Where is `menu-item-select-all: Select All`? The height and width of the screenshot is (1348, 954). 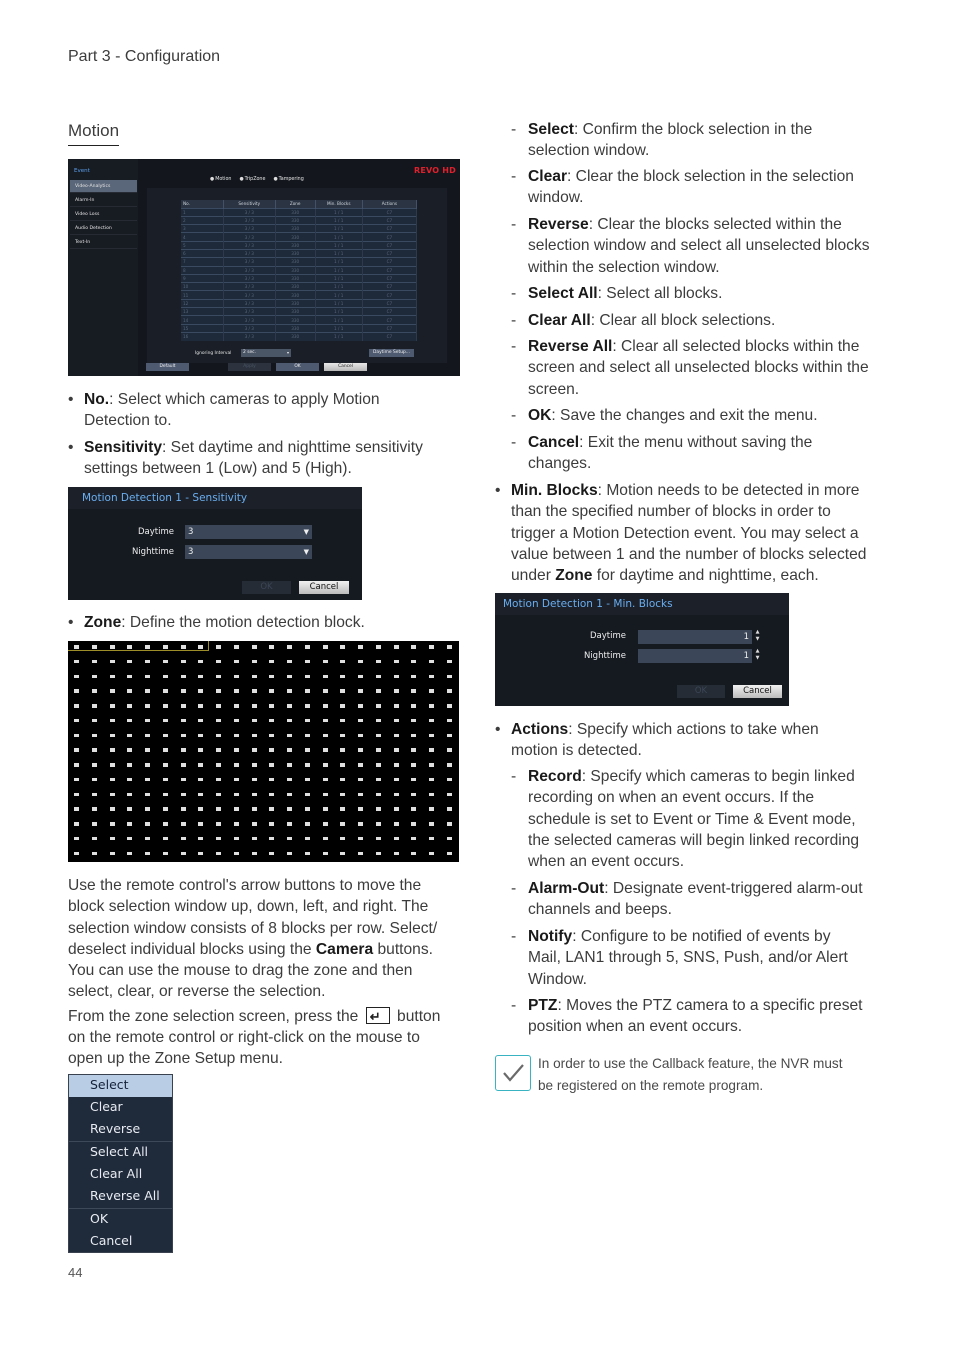 menu-item-select-all: Select All is located at coordinates (120, 1153).